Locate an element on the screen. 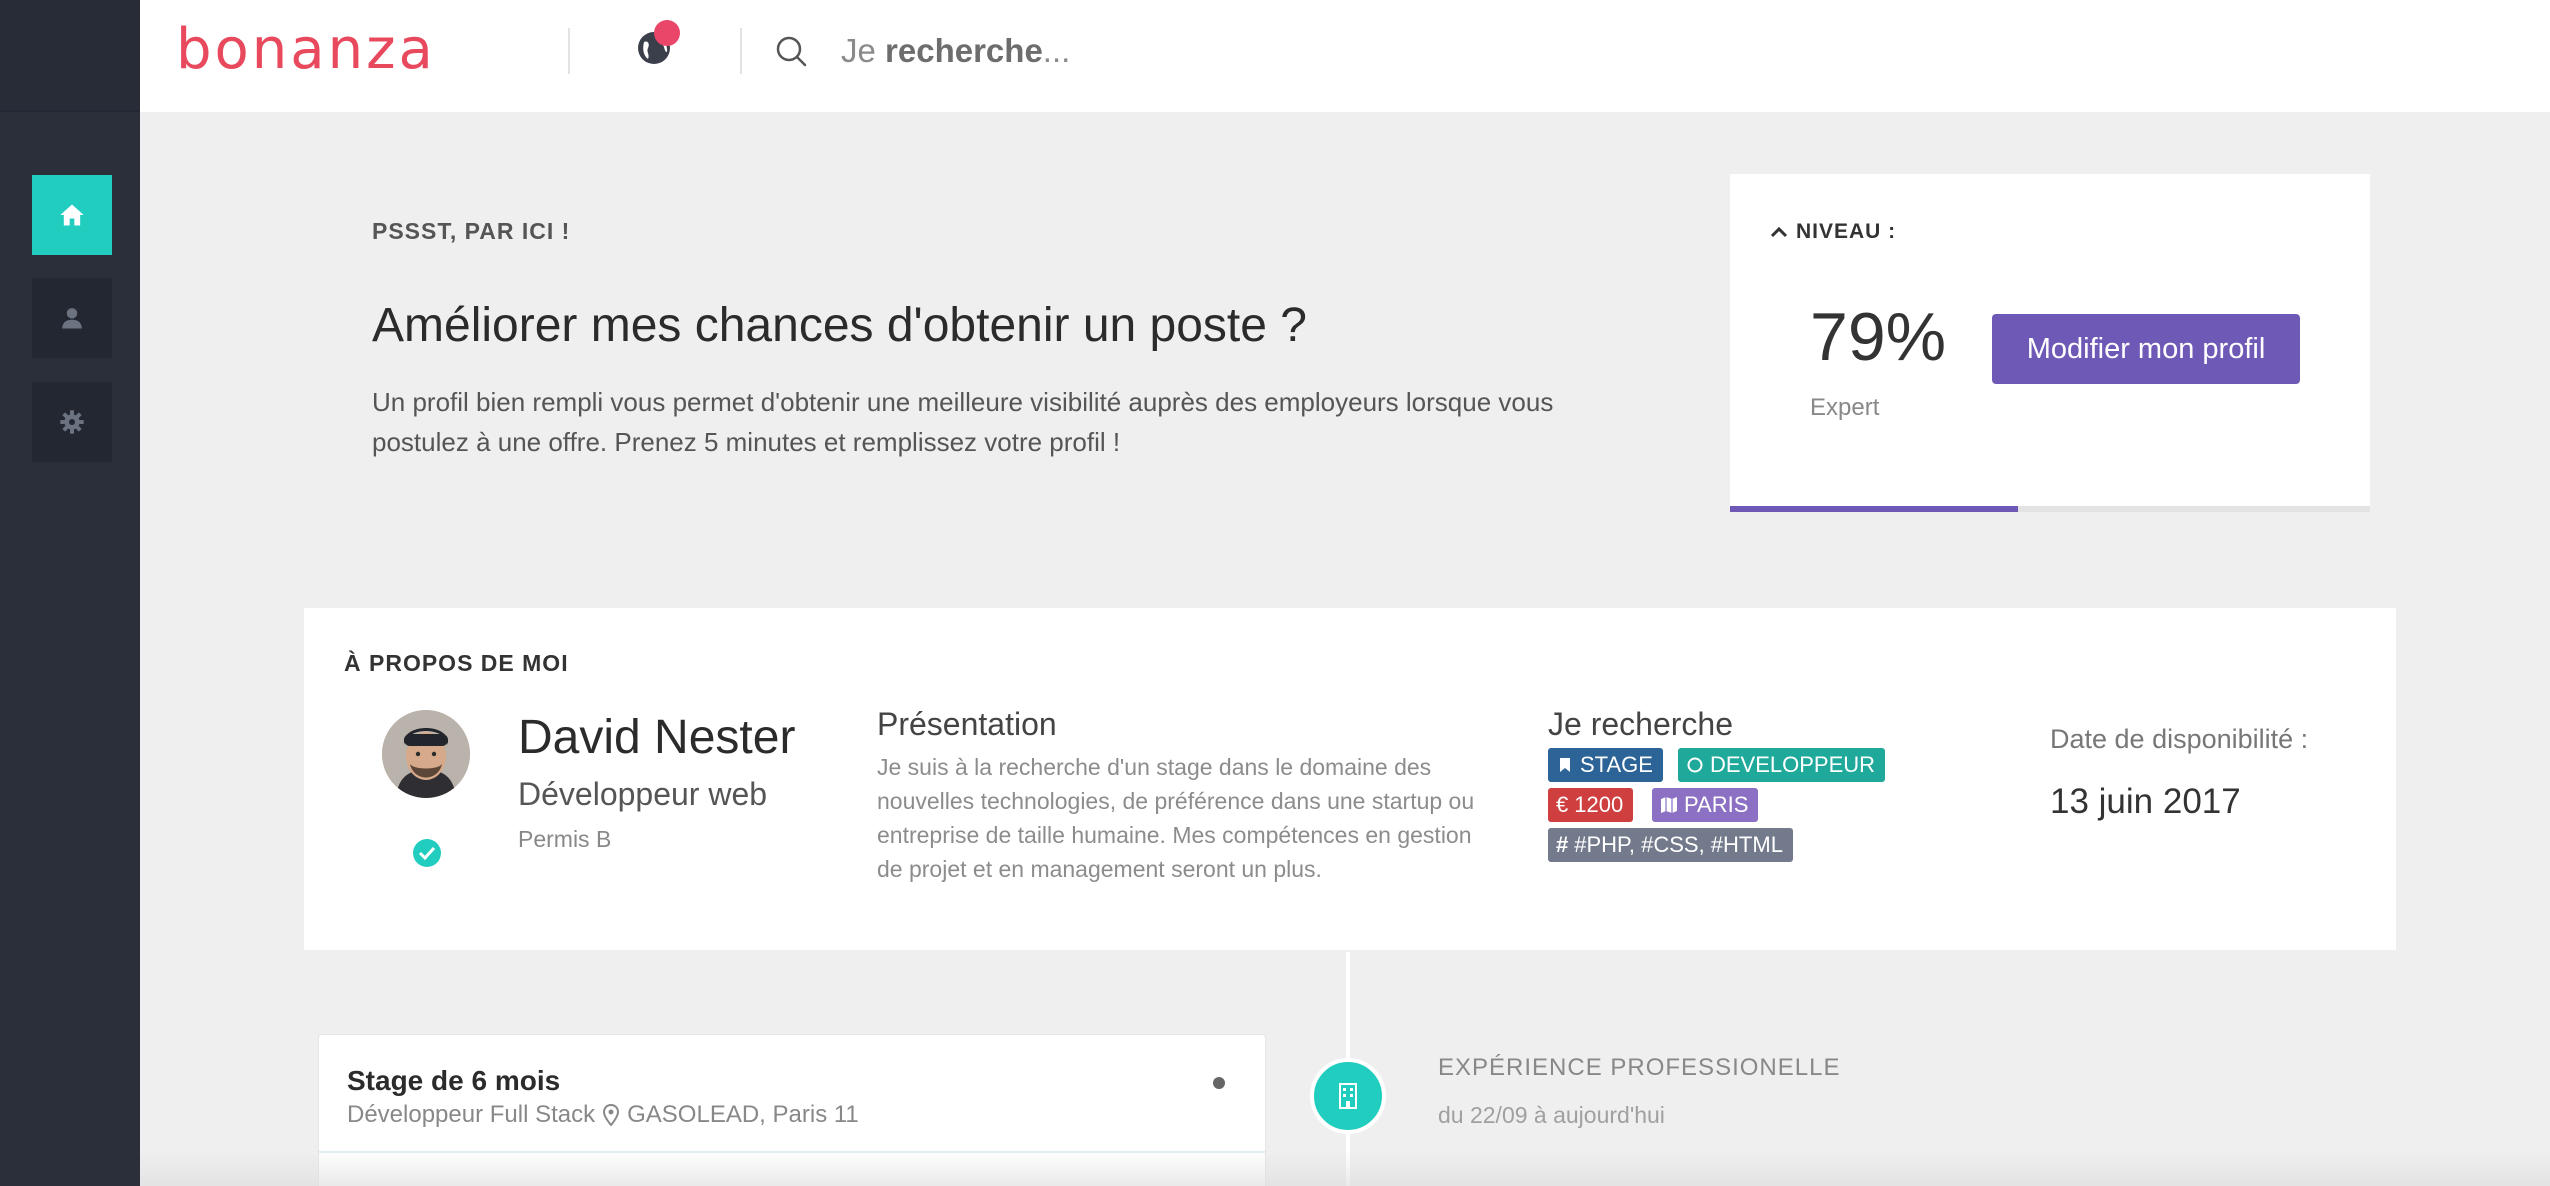 The height and width of the screenshot is (1186, 2550). notification-badge is located at coordinates (667, 33).